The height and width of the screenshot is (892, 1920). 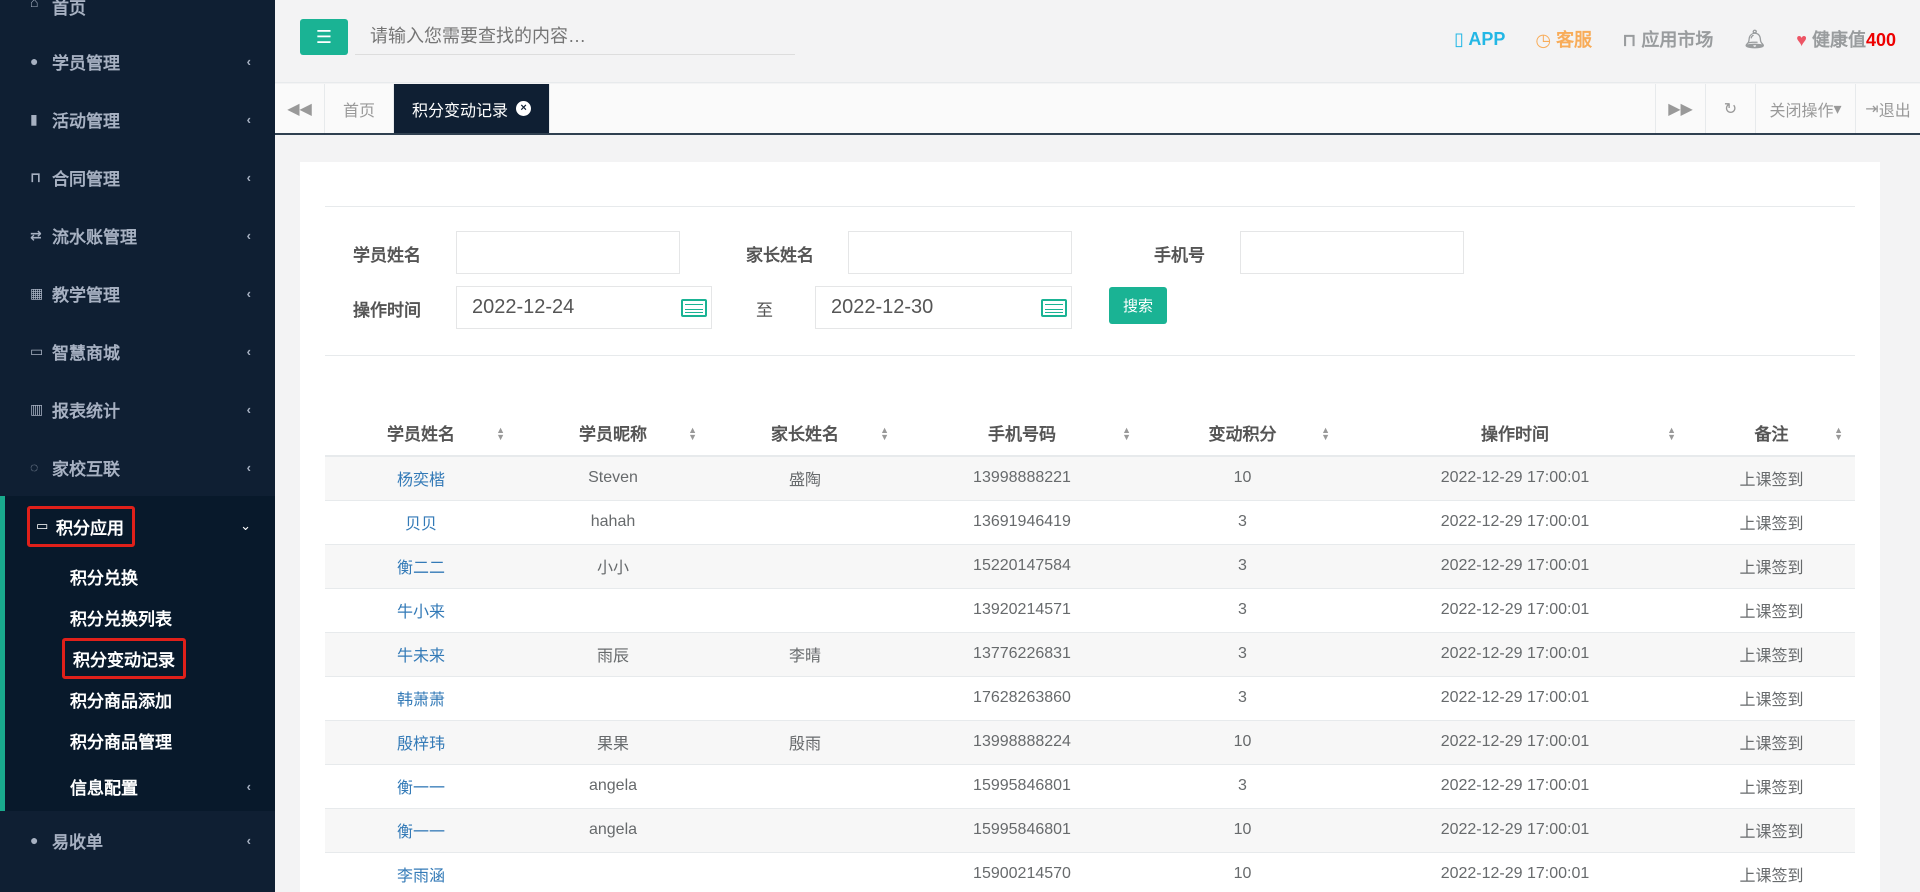 I want to click on column-header: 学员昵称 ▲ ▼, so click(x=613, y=433).